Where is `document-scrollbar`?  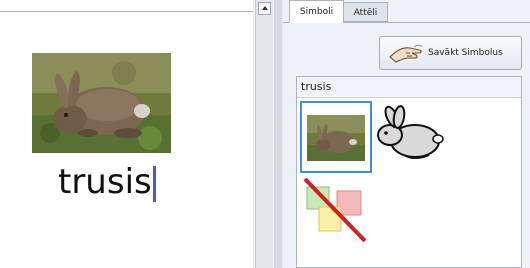 document-scrollbar is located at coordinates (264, 134).